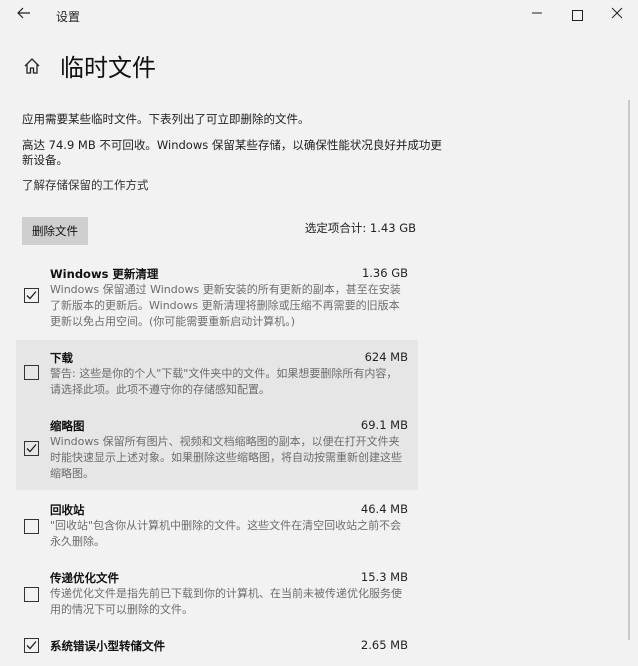  Describe the element at coordinates (386, 357) in the screenshot. I see `item-size: 624 MB` at that location.